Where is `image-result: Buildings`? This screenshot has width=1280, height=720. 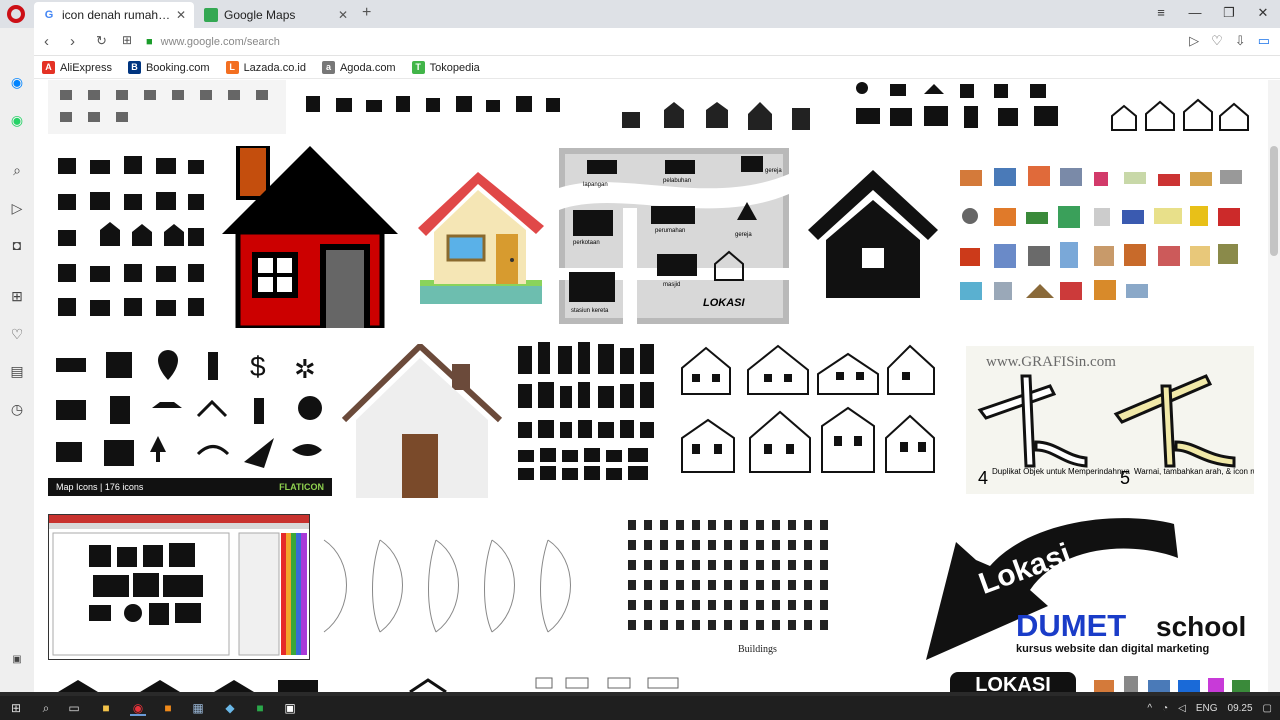 image-result: Buildings is located at coordinates (730, 588).